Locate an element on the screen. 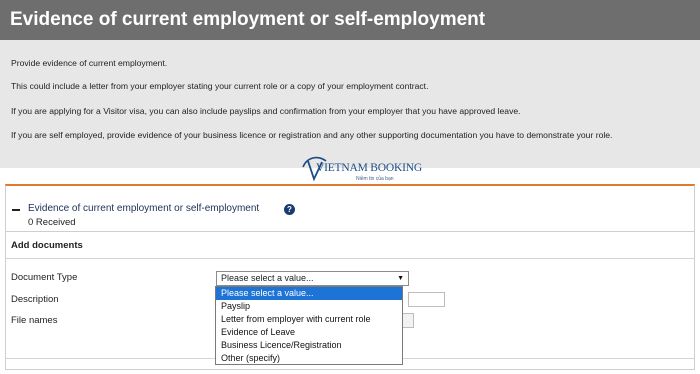 The height and width of the screenshot is (374, 700). document-type-label: Document Type is located at coordinates (44, 277).